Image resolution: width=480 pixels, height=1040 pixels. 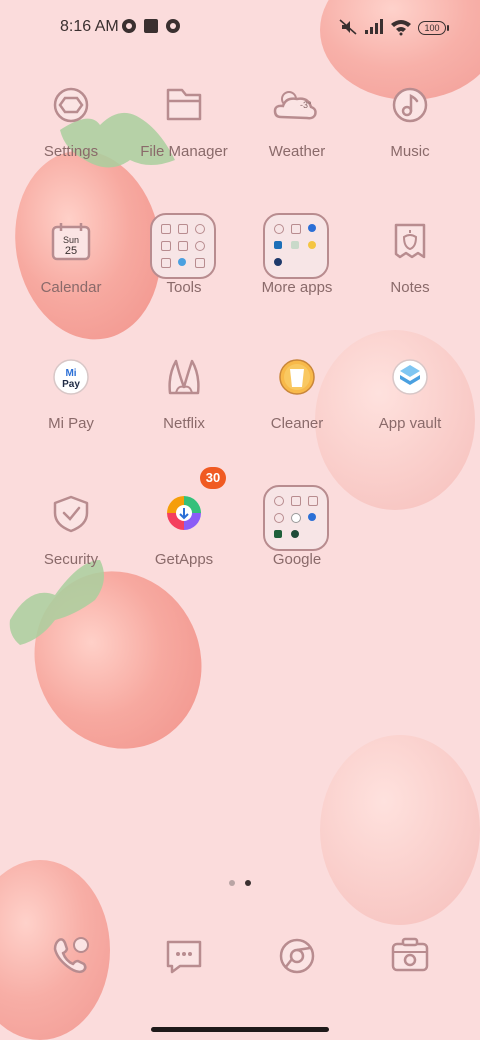 I want to click on app-label: Cleaner, so click(x=297, y=423).